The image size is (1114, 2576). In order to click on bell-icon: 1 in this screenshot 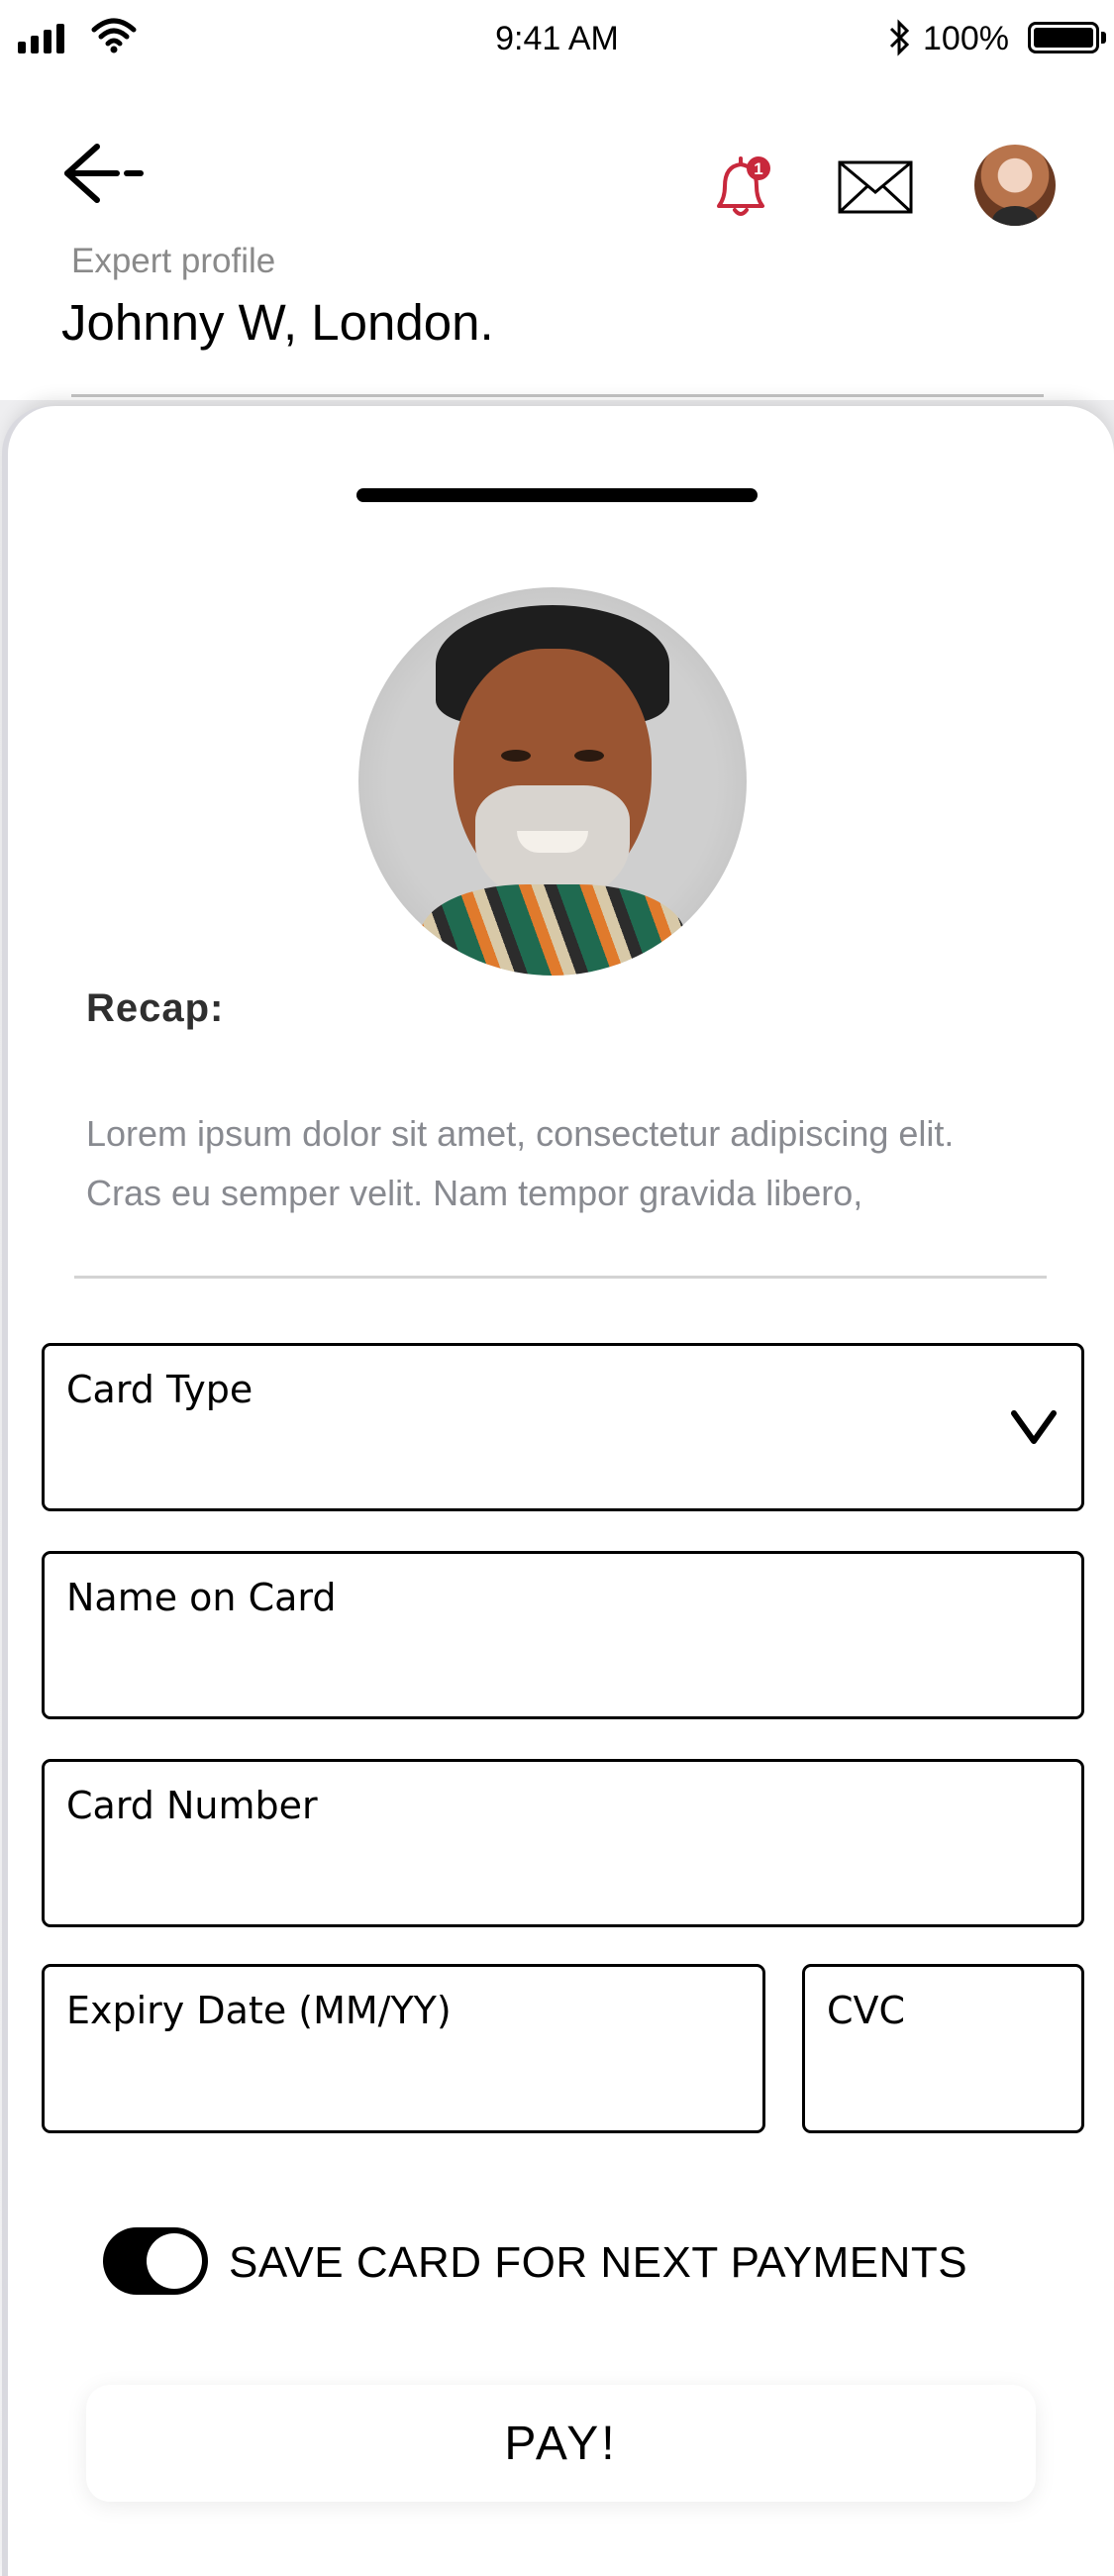, I will do `click(740, 187)`.